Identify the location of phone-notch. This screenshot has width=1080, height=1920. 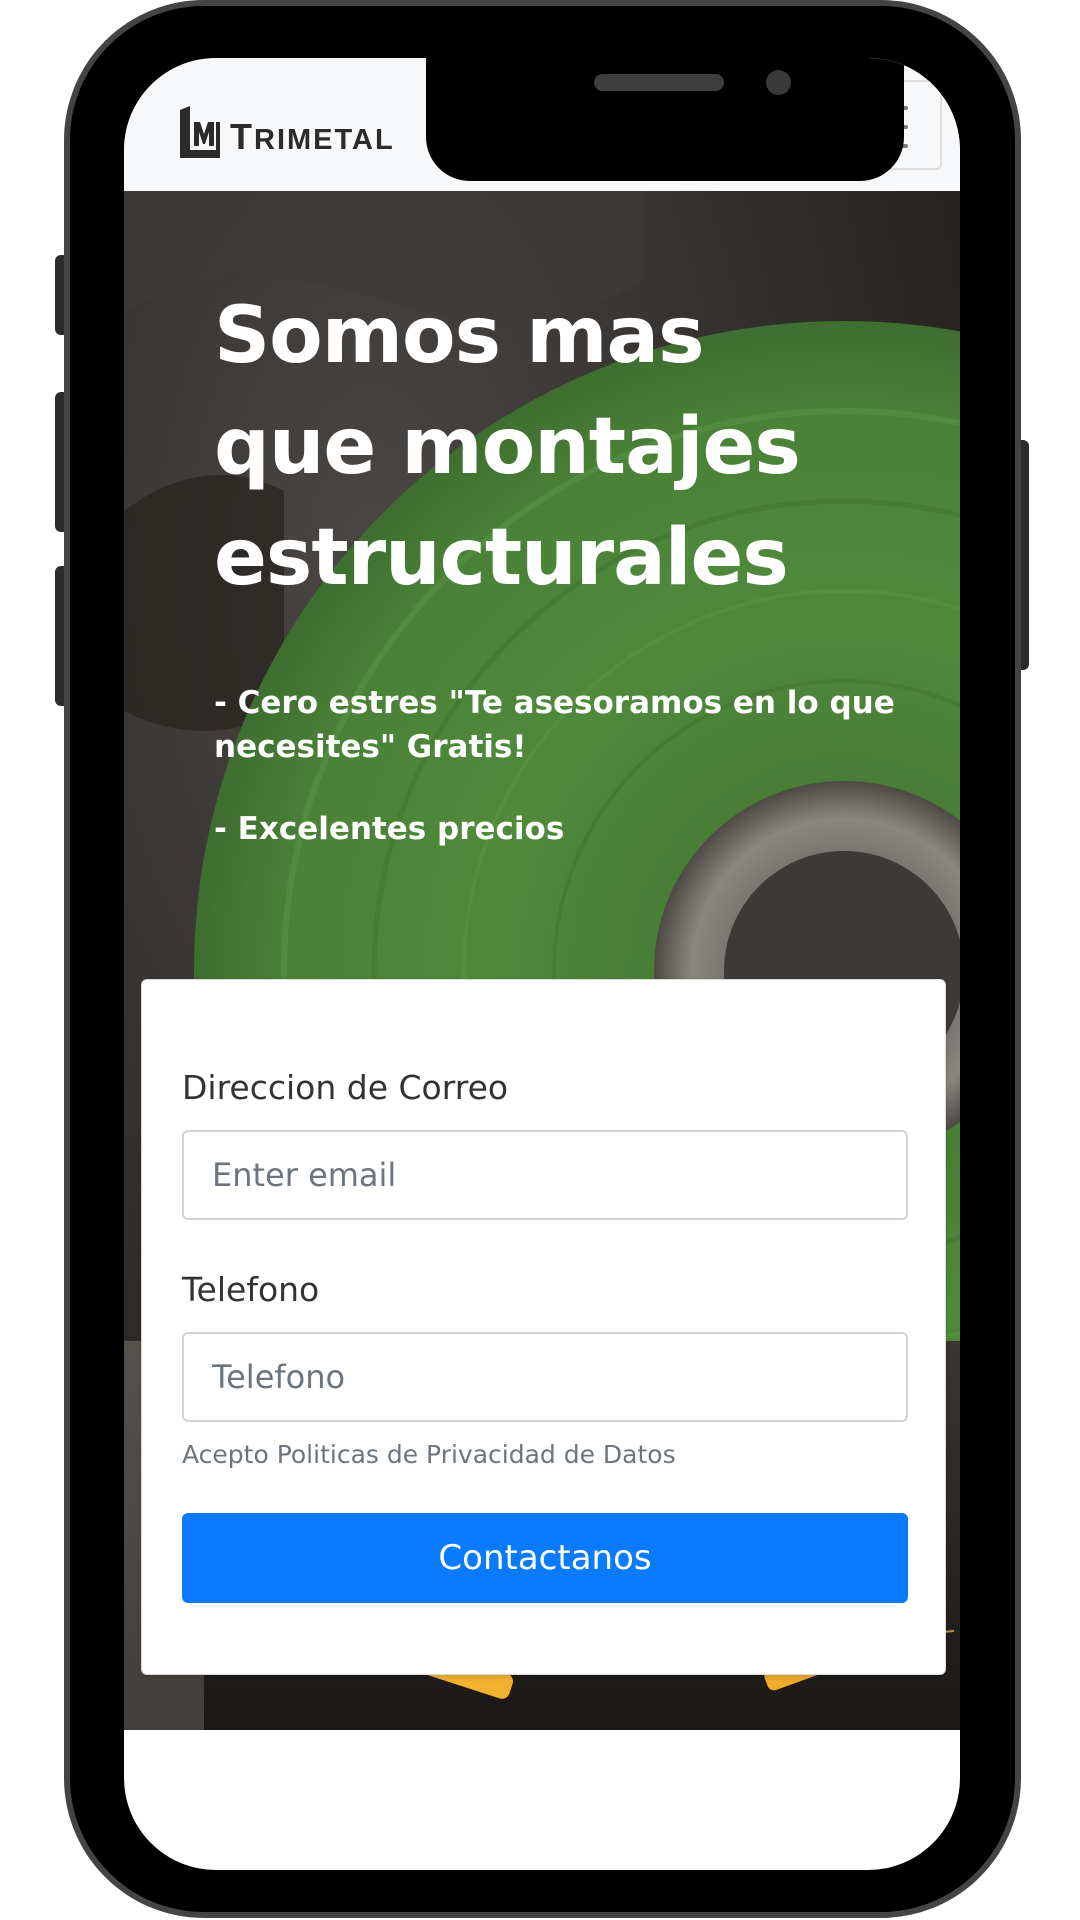
(665, 119).